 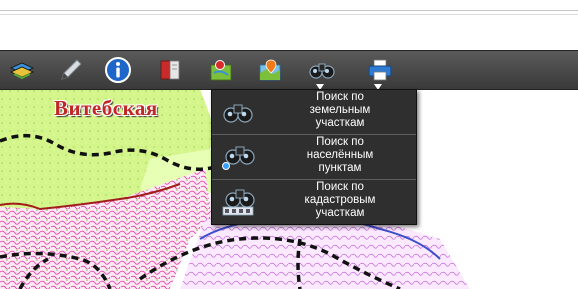 I want to click on search-binoculars-button, so click(x=322, y=73).